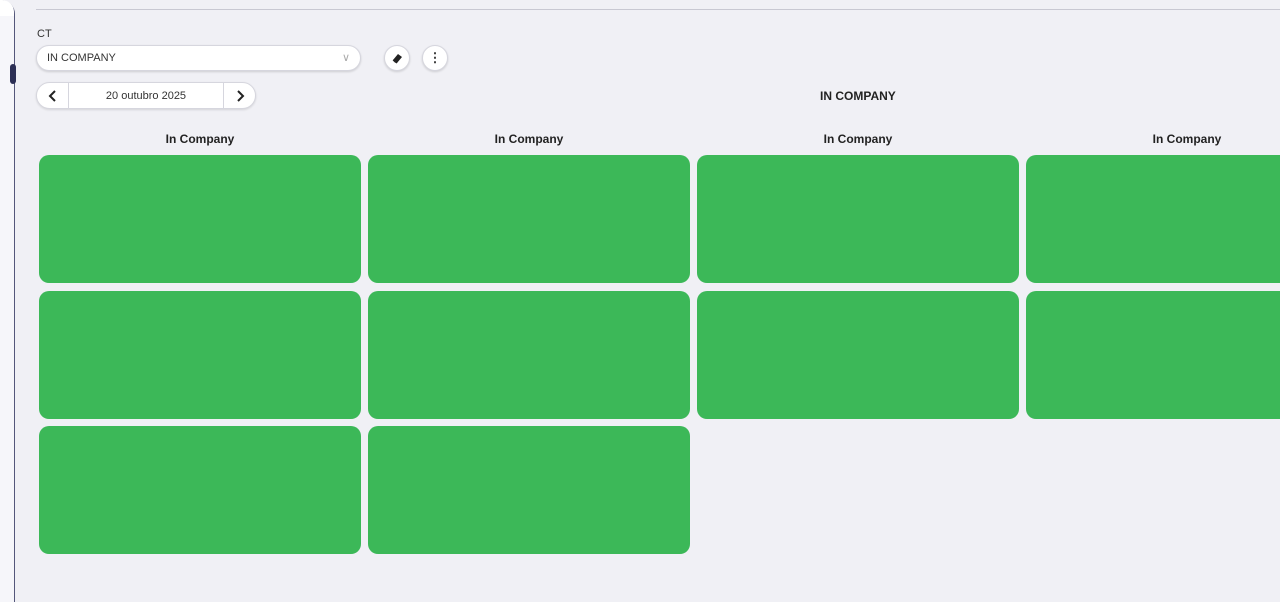  I want to click on page-title: IN COMPANY, so click(858, 96).